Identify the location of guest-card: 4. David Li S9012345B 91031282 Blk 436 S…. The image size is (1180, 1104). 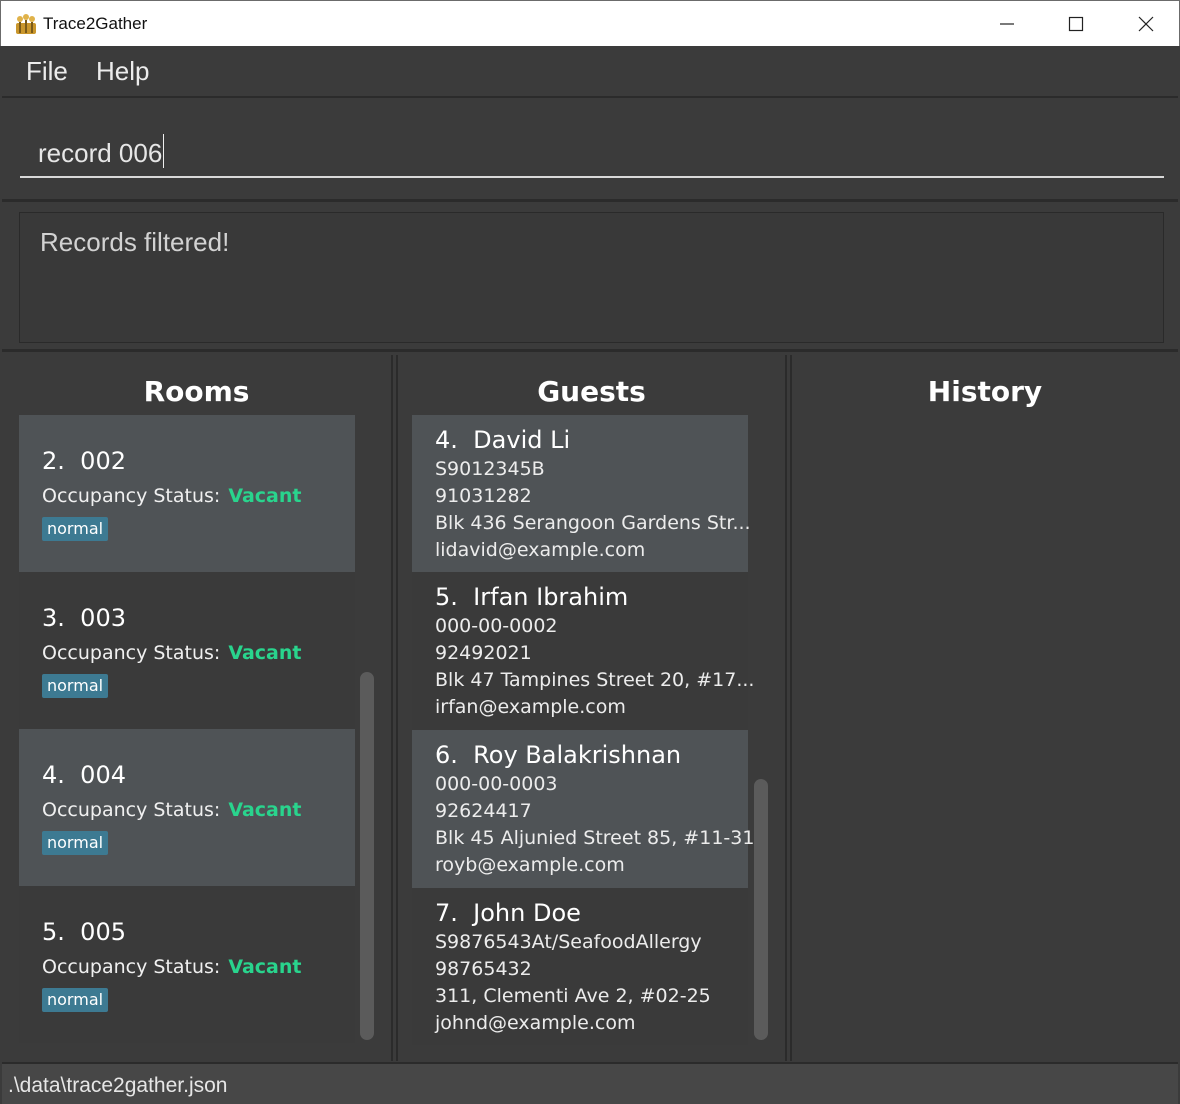
(581, 493).